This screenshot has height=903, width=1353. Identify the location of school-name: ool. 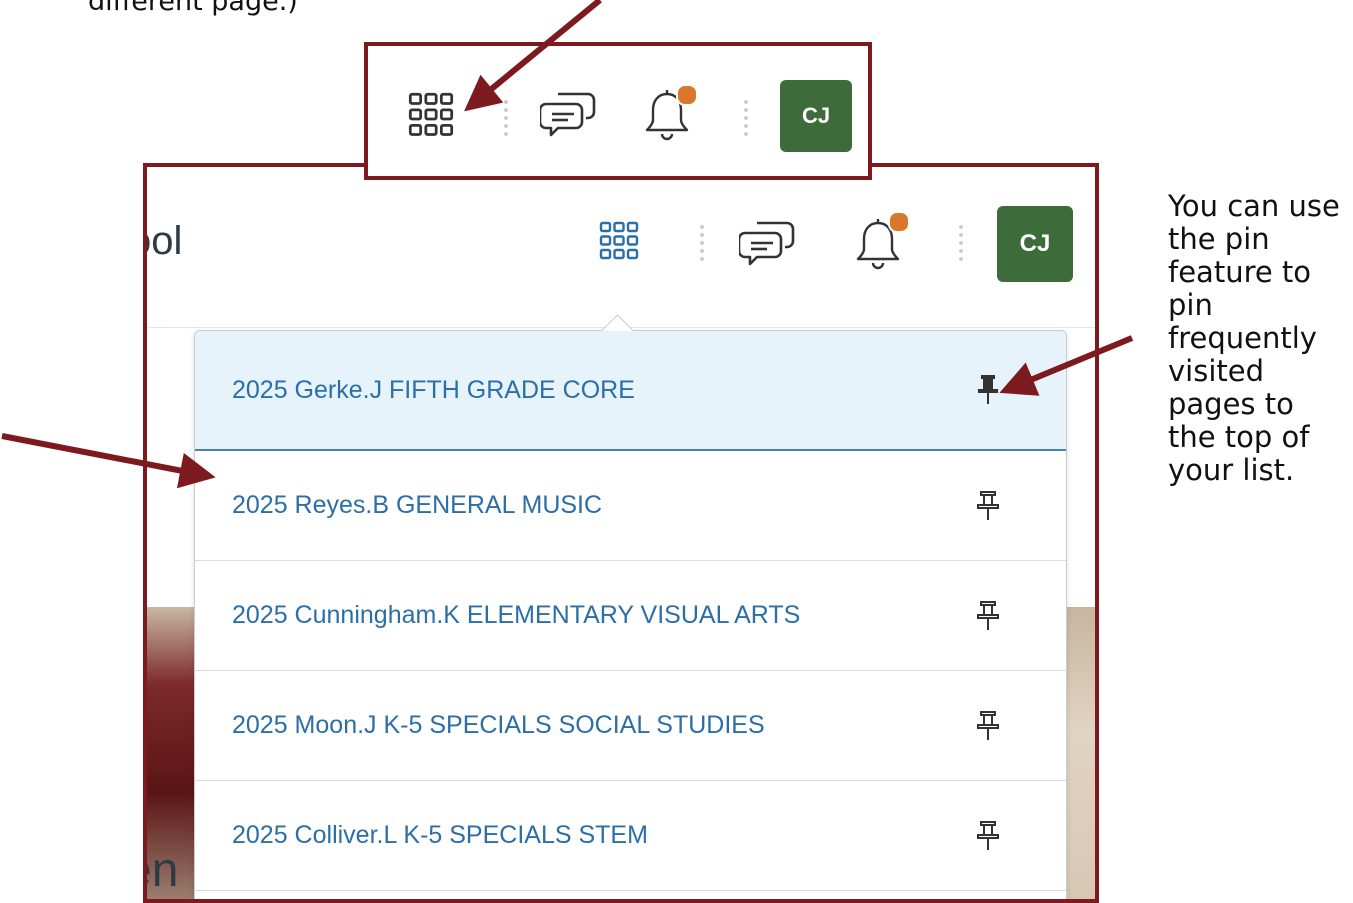
(165, 241).